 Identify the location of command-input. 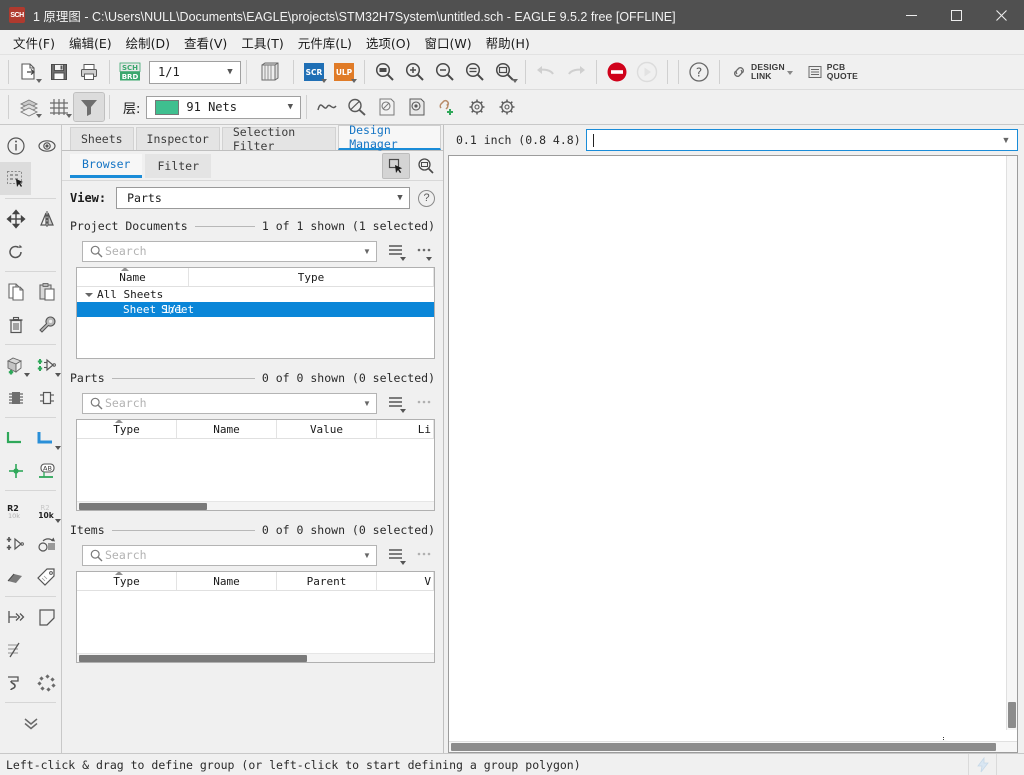
(795, 140).